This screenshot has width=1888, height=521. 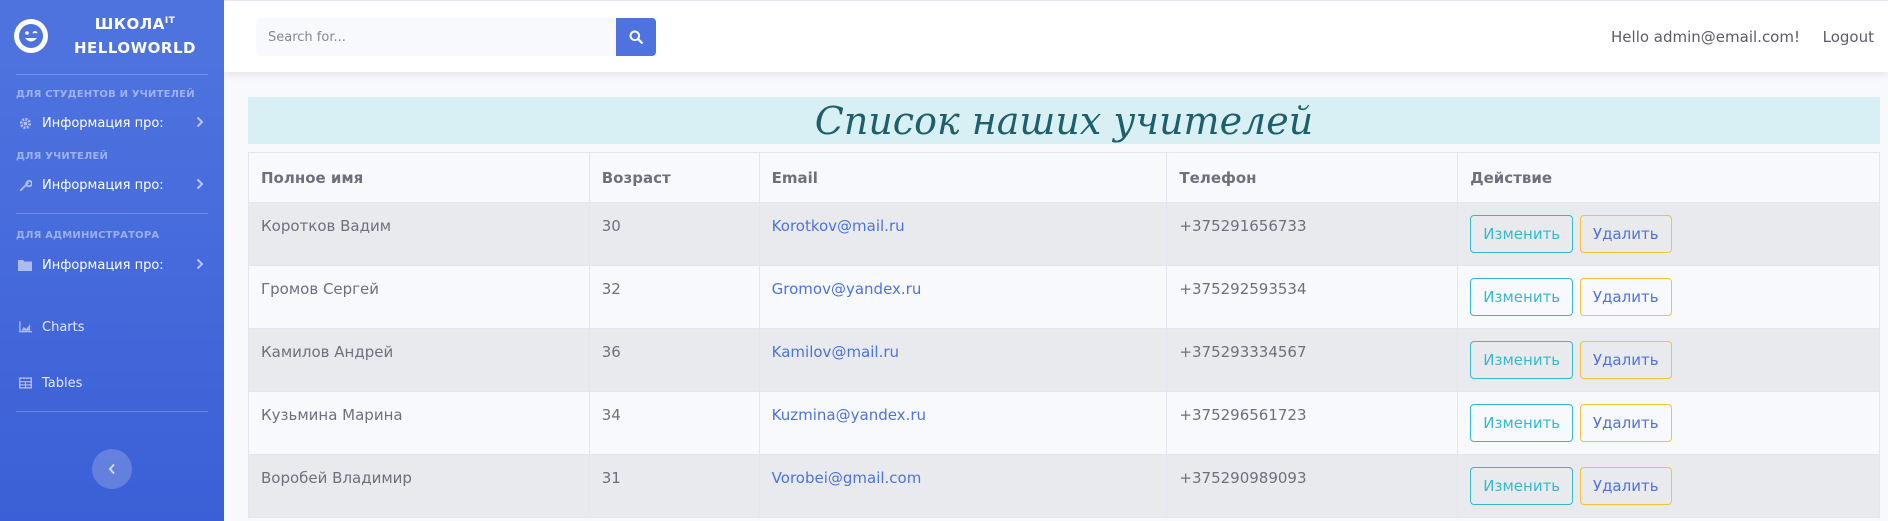 What do you see at coordinates (674, 360) in the screenshot?
I see `cell-age: 36` at bounding box center [674, 360].